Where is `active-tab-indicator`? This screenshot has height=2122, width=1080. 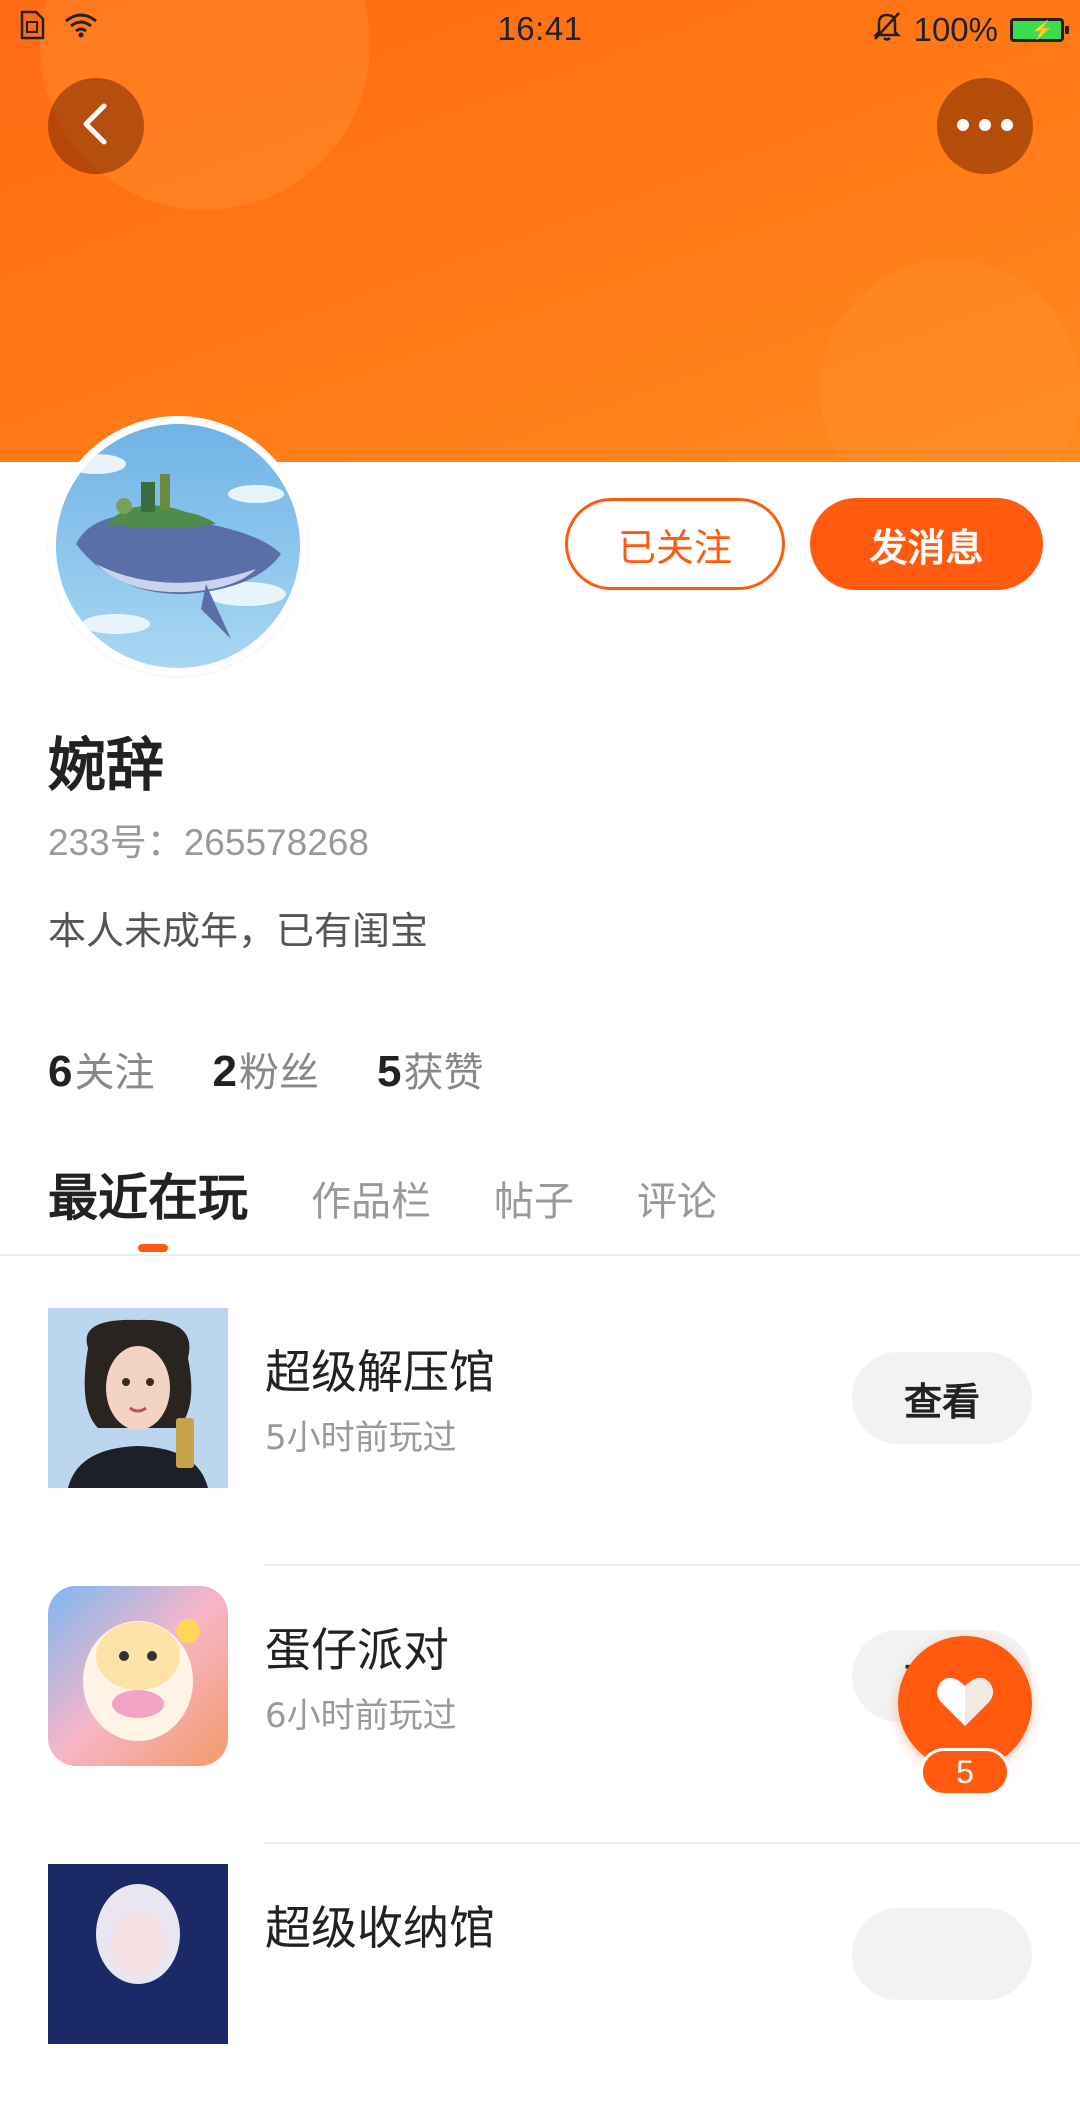
active-tab-indicator is located at coordinates (153, 1248).